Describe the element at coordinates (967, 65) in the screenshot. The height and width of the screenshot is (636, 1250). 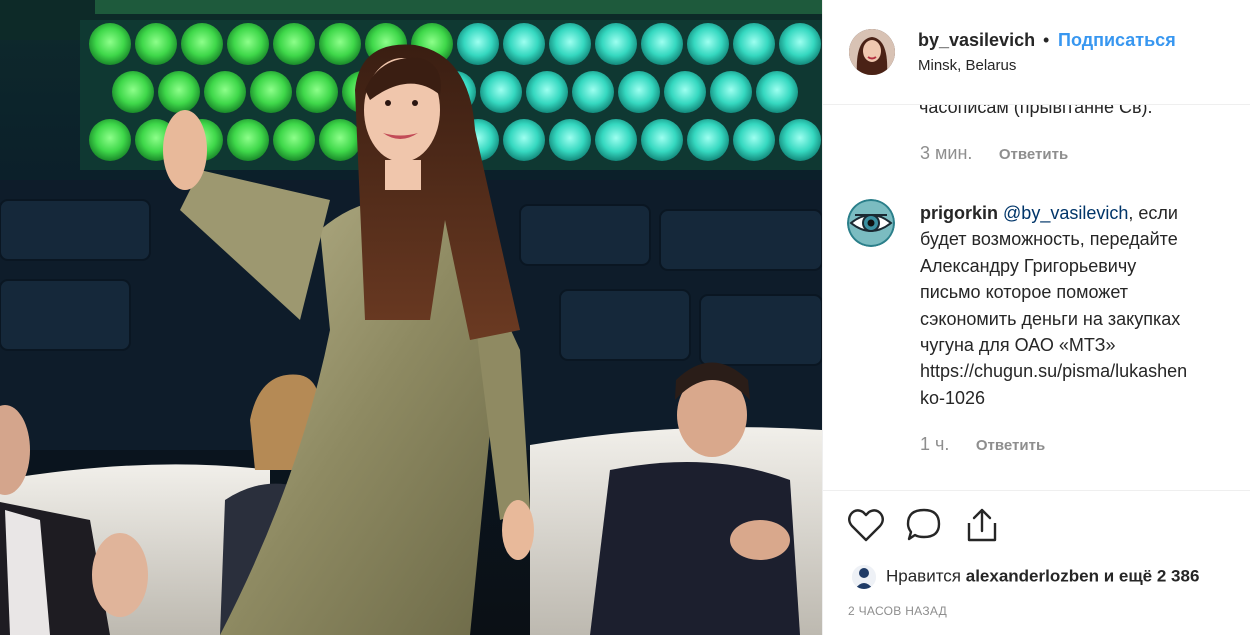
I see `post-location: Minsk, Belarus` at that location.